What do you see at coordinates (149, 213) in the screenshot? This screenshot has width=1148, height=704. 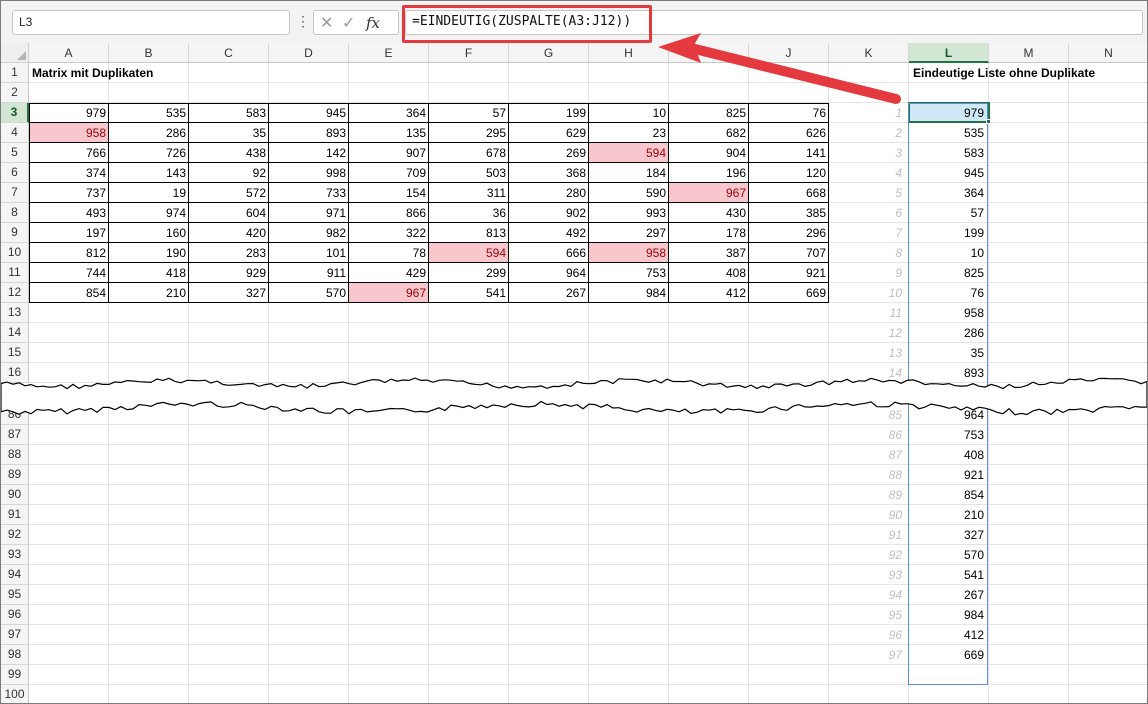 I see `matrix-cell: 974` at bounding box center [149, 213].